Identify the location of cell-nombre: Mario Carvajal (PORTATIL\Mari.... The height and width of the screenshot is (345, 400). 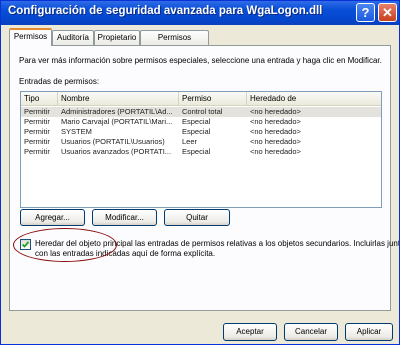
(117, 121).